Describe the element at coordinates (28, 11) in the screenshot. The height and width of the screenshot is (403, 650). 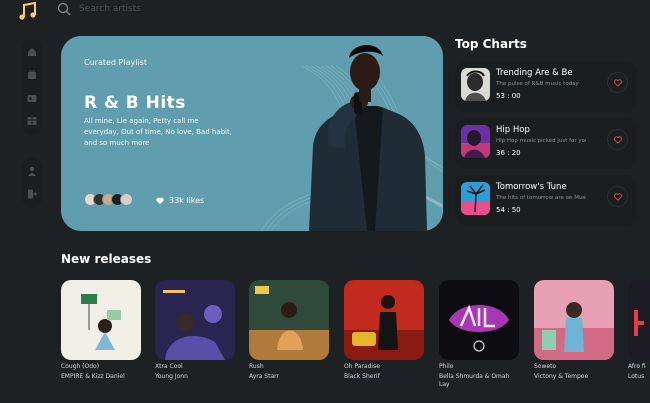
I see `music-logo-icon` at that location.